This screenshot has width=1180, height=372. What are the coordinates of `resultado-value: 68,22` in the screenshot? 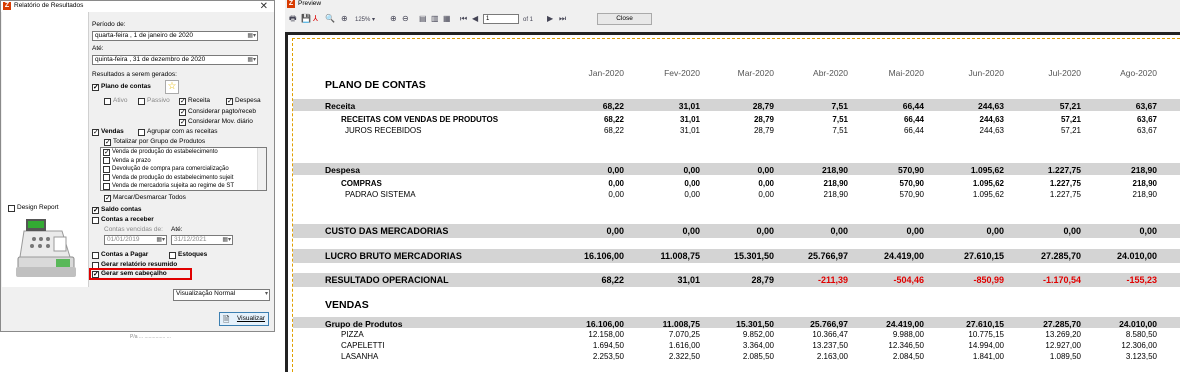 It's located at (612, 280).